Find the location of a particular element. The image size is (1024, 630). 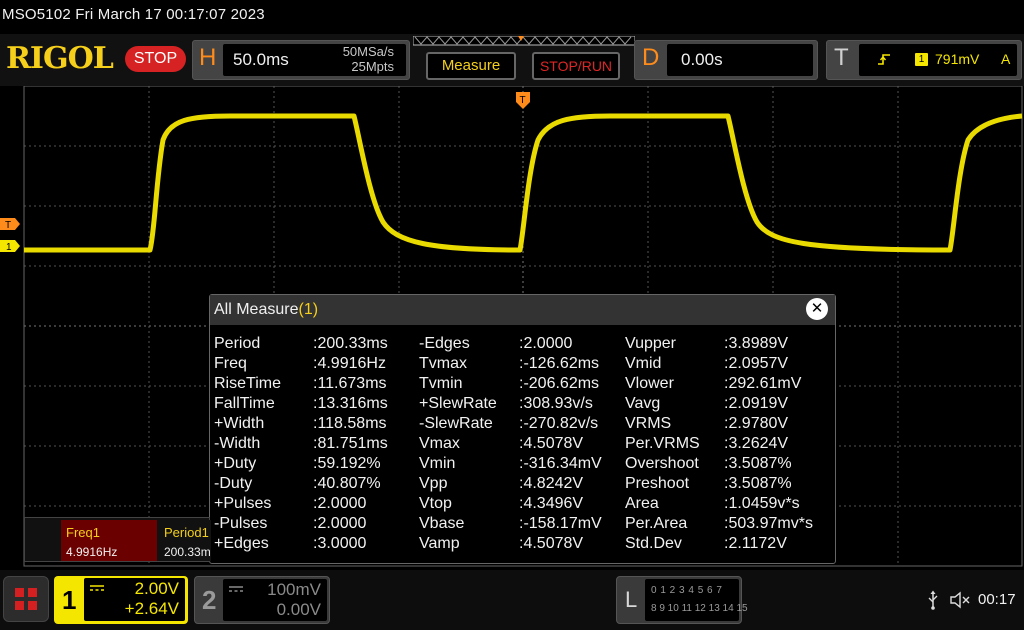

panel-header: All Measure(1) ✕ is located at coordinates (522, 310).